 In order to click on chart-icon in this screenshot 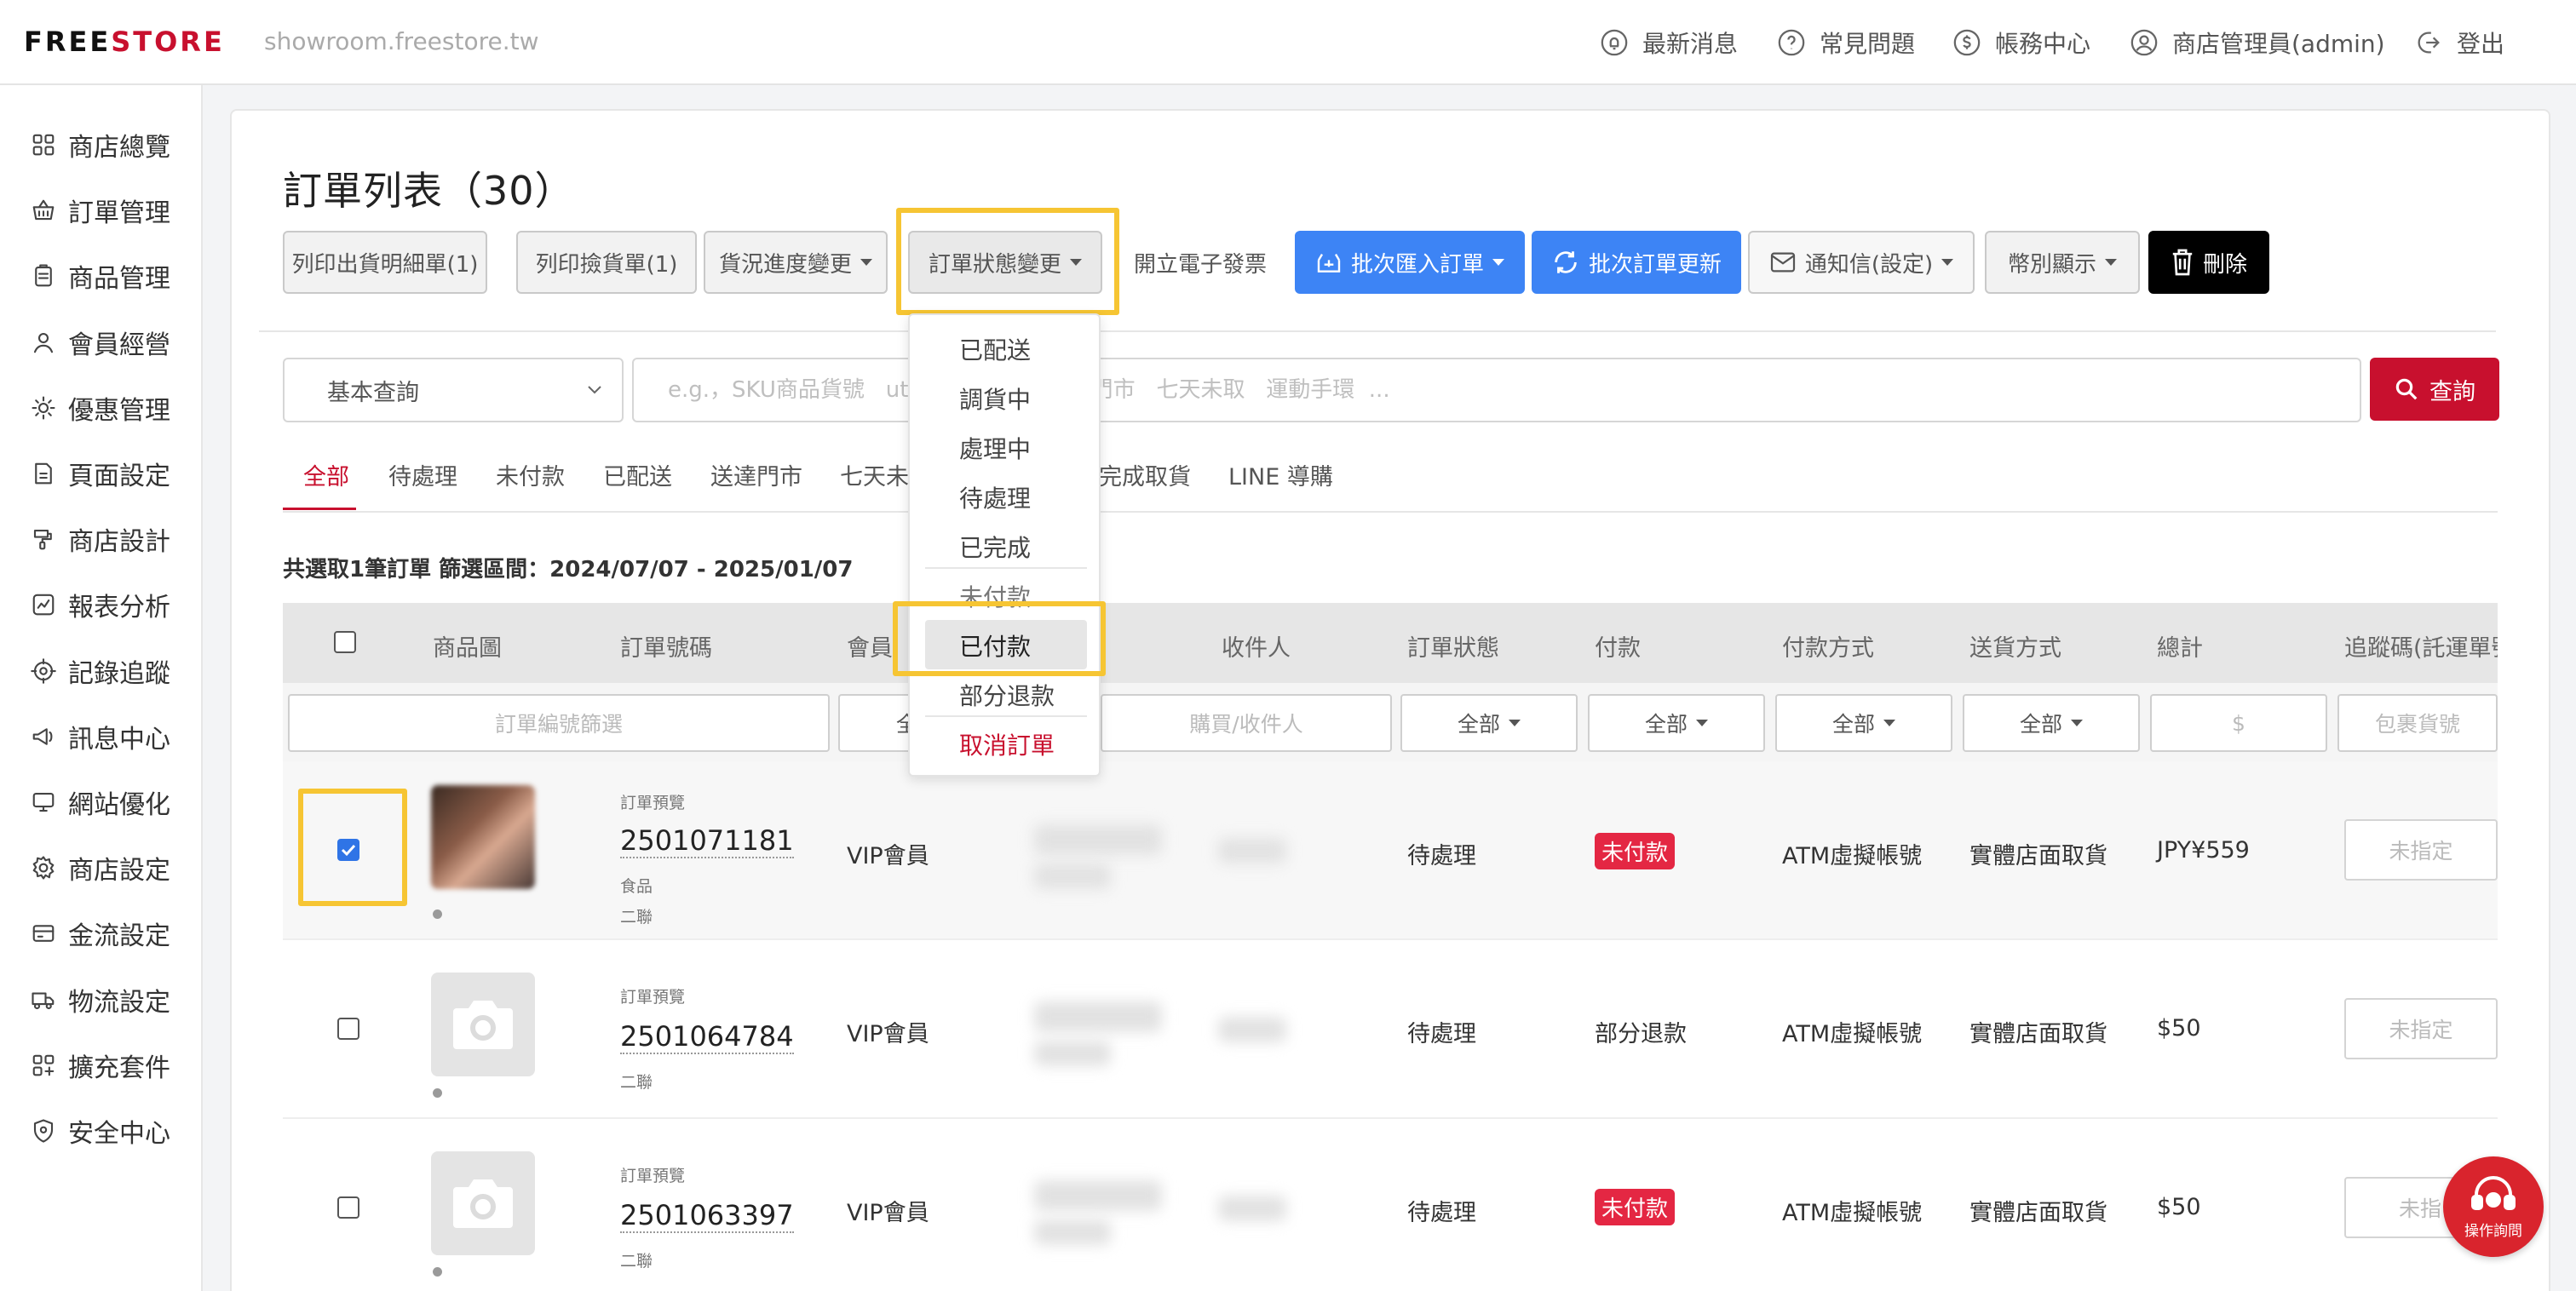, I will do `click(43, 604)`.